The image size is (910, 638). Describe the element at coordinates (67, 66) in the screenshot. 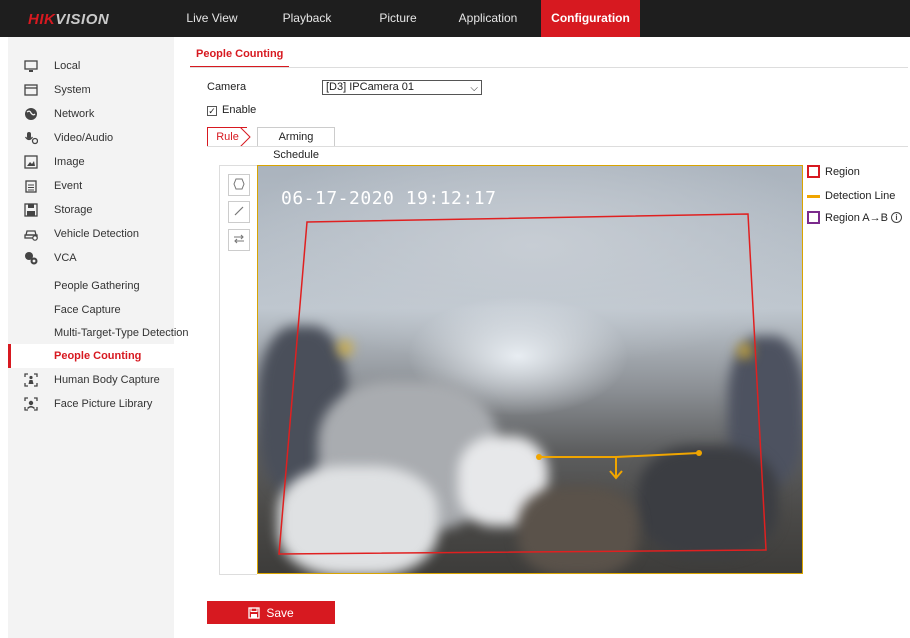

I see `sidebar-item-label: Local` at that location.